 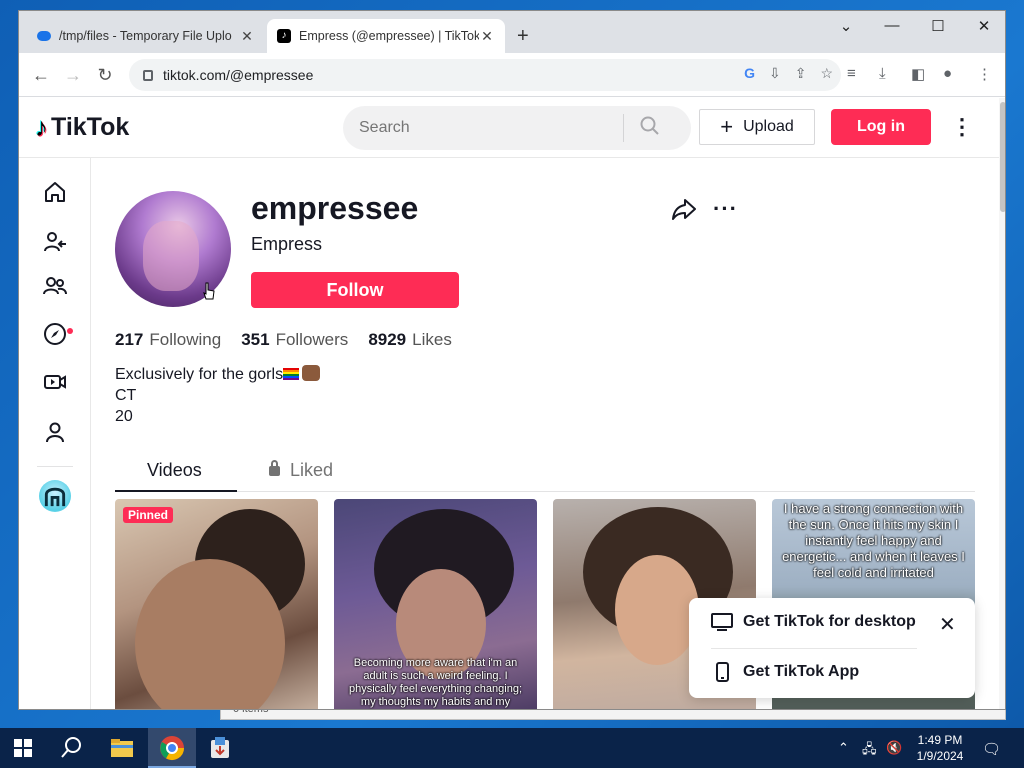 What do you see at coordinates (727, 126) in the screenshot?
I see `plus-icon: +` at bounding box center [727, 126].